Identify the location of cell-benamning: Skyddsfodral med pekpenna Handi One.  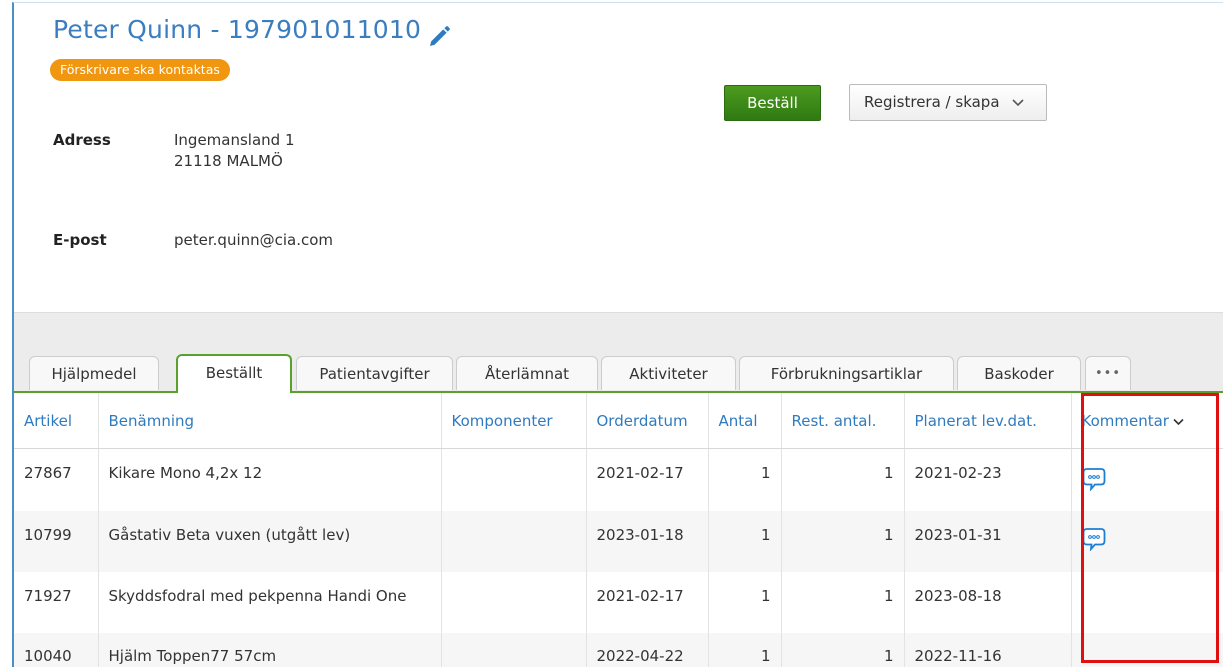
(269, 602).